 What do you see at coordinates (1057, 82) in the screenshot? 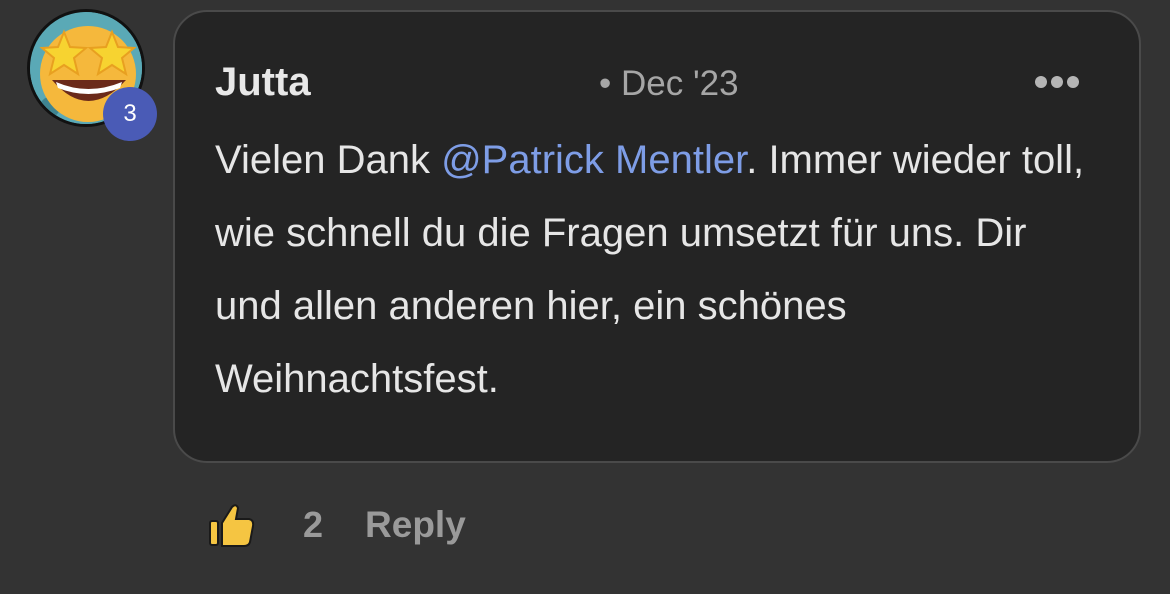
I see `more-horizontal-icon` at bounding box center [1057, 82].